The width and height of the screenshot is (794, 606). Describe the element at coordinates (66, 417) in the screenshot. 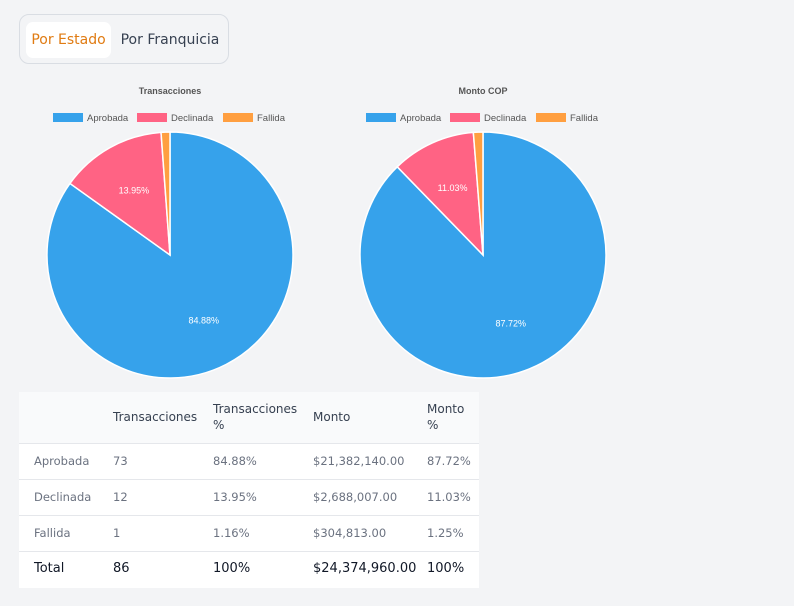

I see `header-empty` at that location.